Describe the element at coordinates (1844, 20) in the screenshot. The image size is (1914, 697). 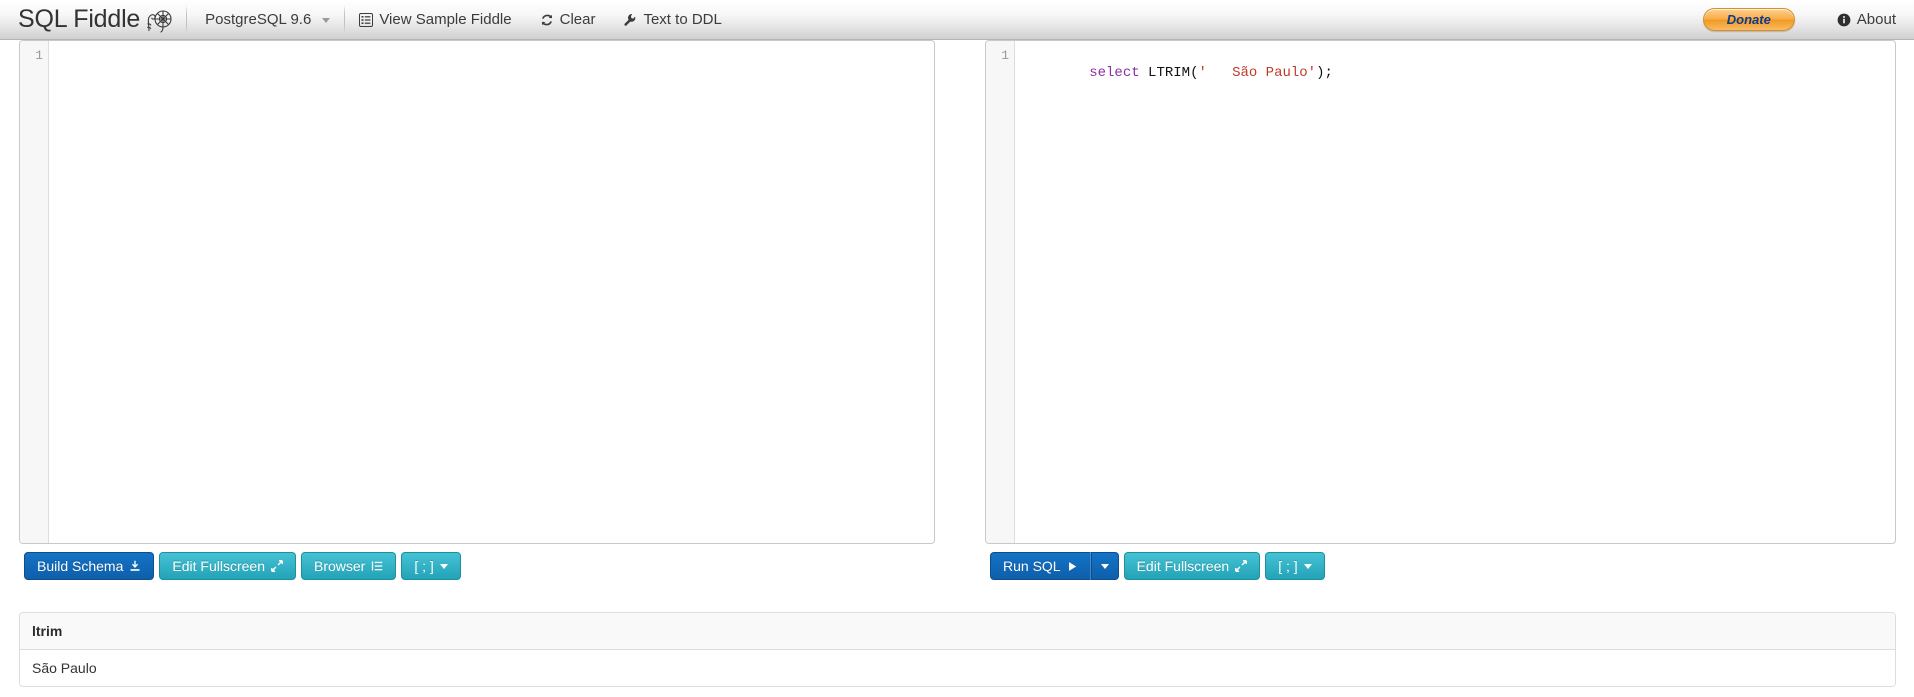
I see `info-circle-icon` at that location.